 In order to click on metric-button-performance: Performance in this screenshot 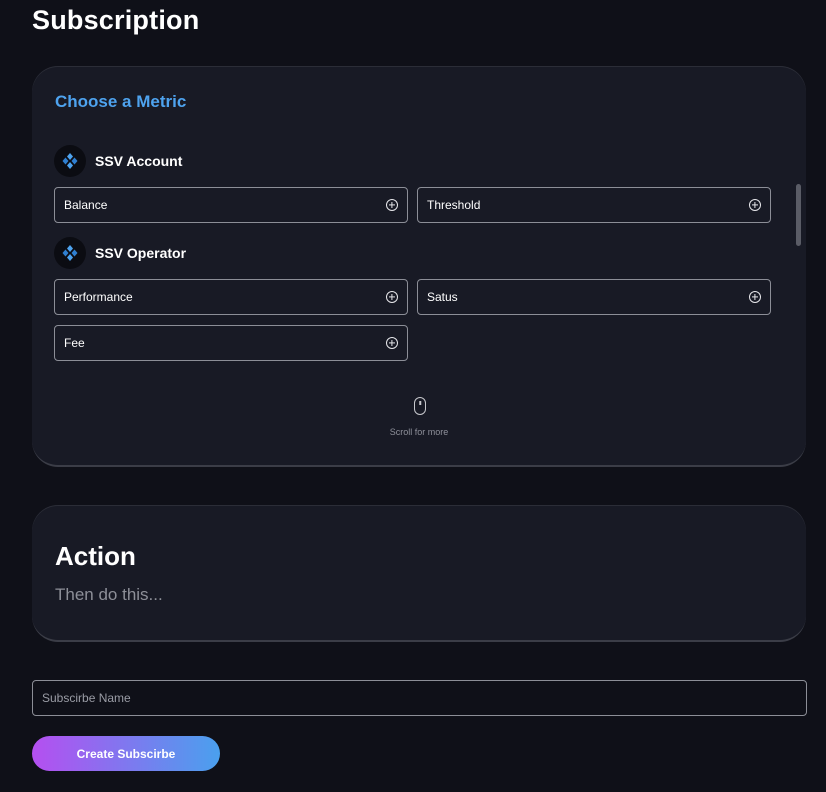, I will do `click(231, 297)`.